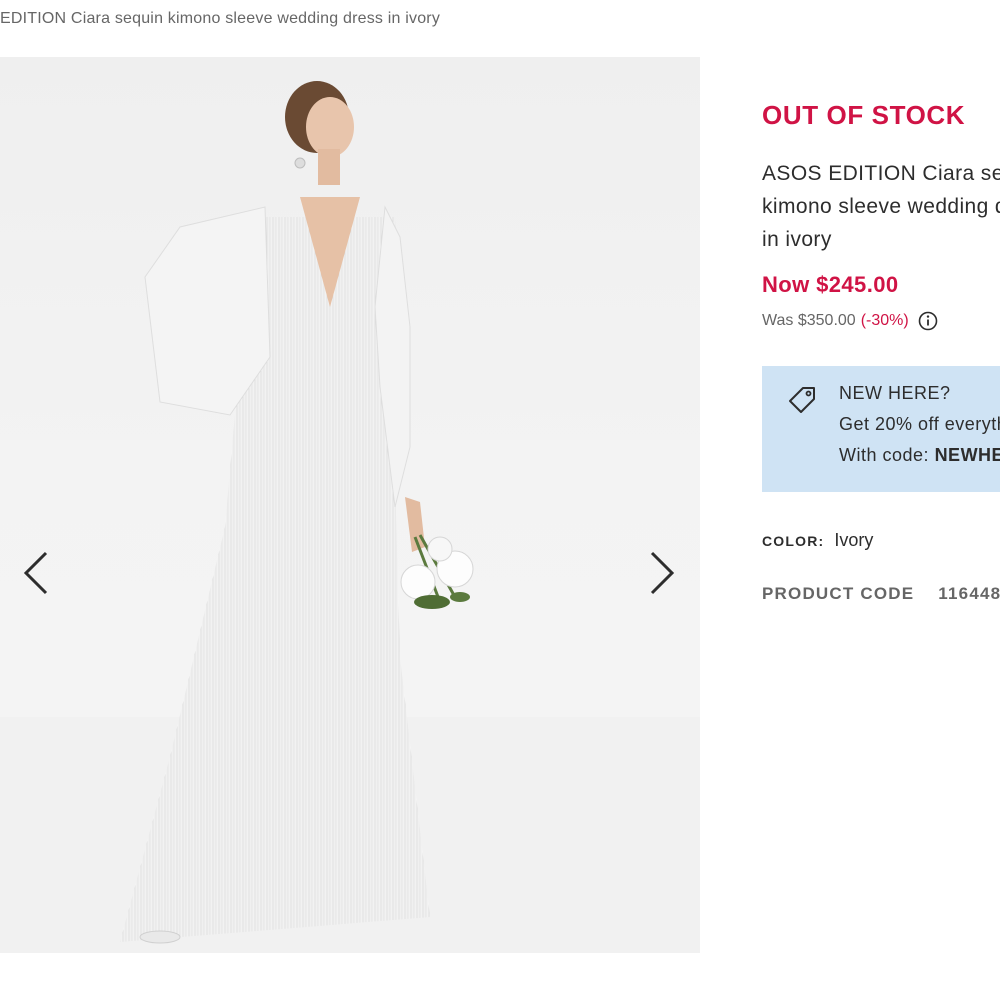 The image size is (1000, 1000). What do you see at coordinates (809, 320) in the screenshot?
I see `was-price: Was $350.00` at bounding box center [809, 320].